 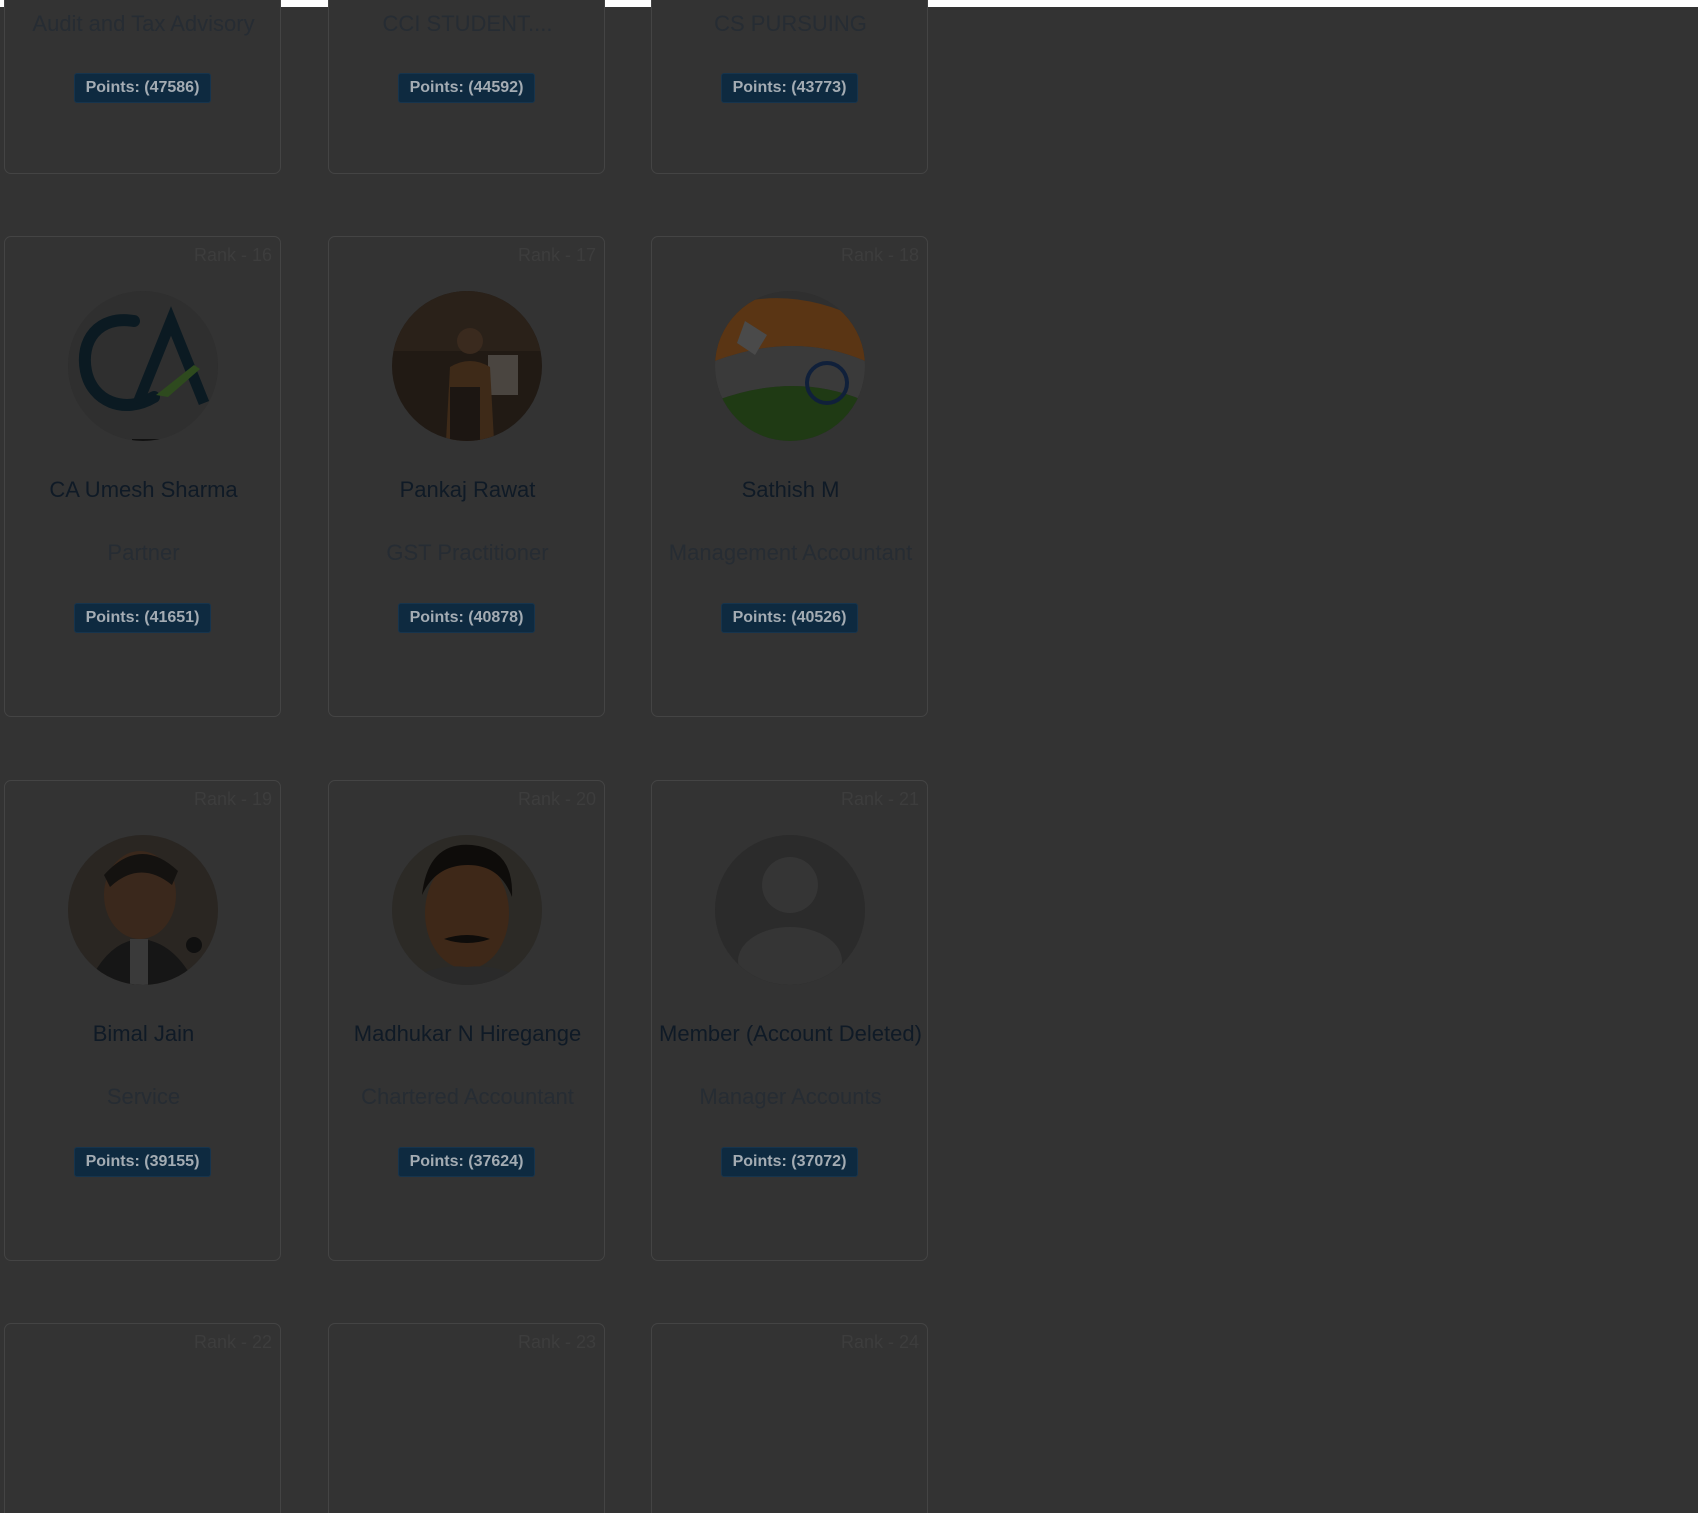 What do you see at coordinates (556, 255) in the screenshot?
I see `rank-label: Rank - 17` at bounding box center [556, 255].